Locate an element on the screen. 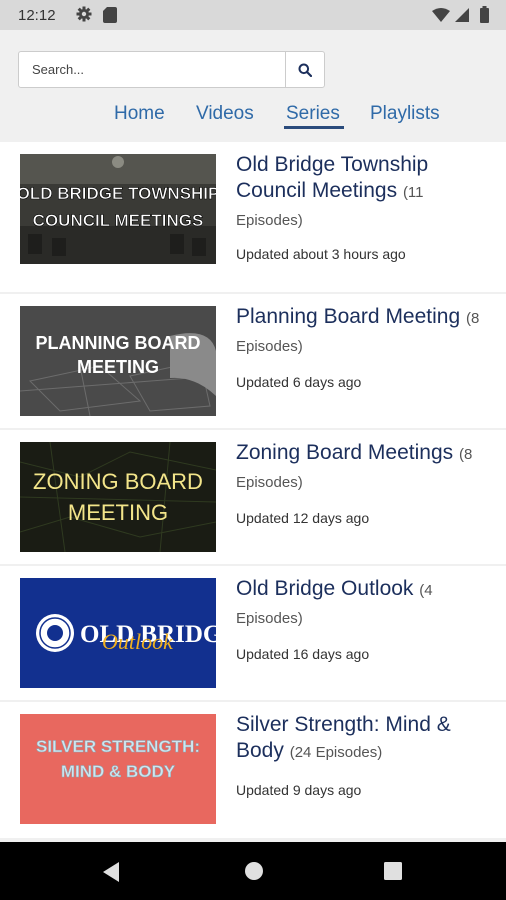  status-bar: 12:12 is located at coordinates (253, 15).